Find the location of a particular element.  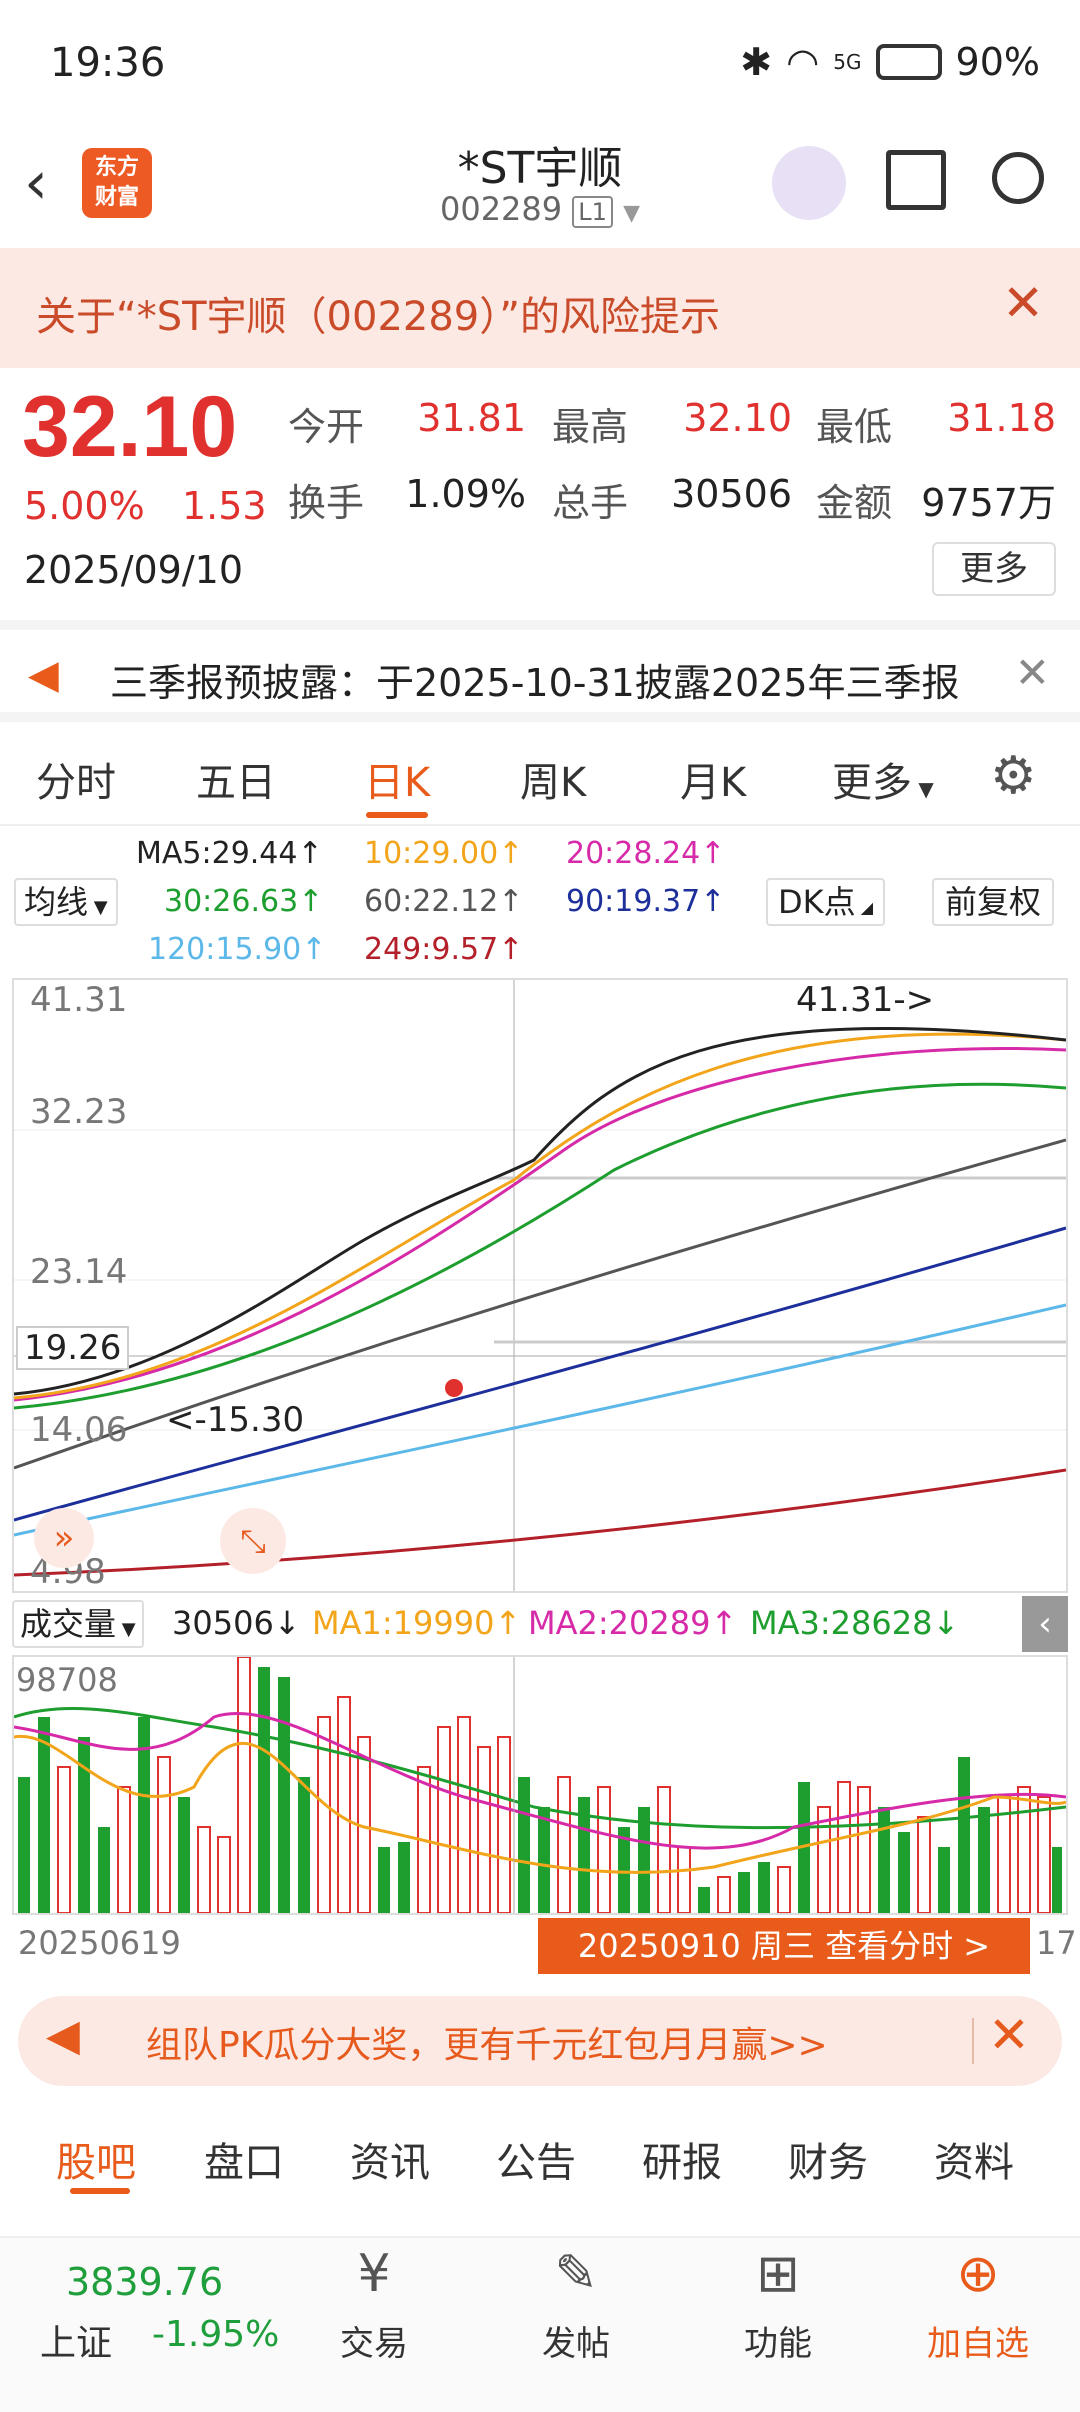

volume-value: 30506 is located at coordinates (731, 494).